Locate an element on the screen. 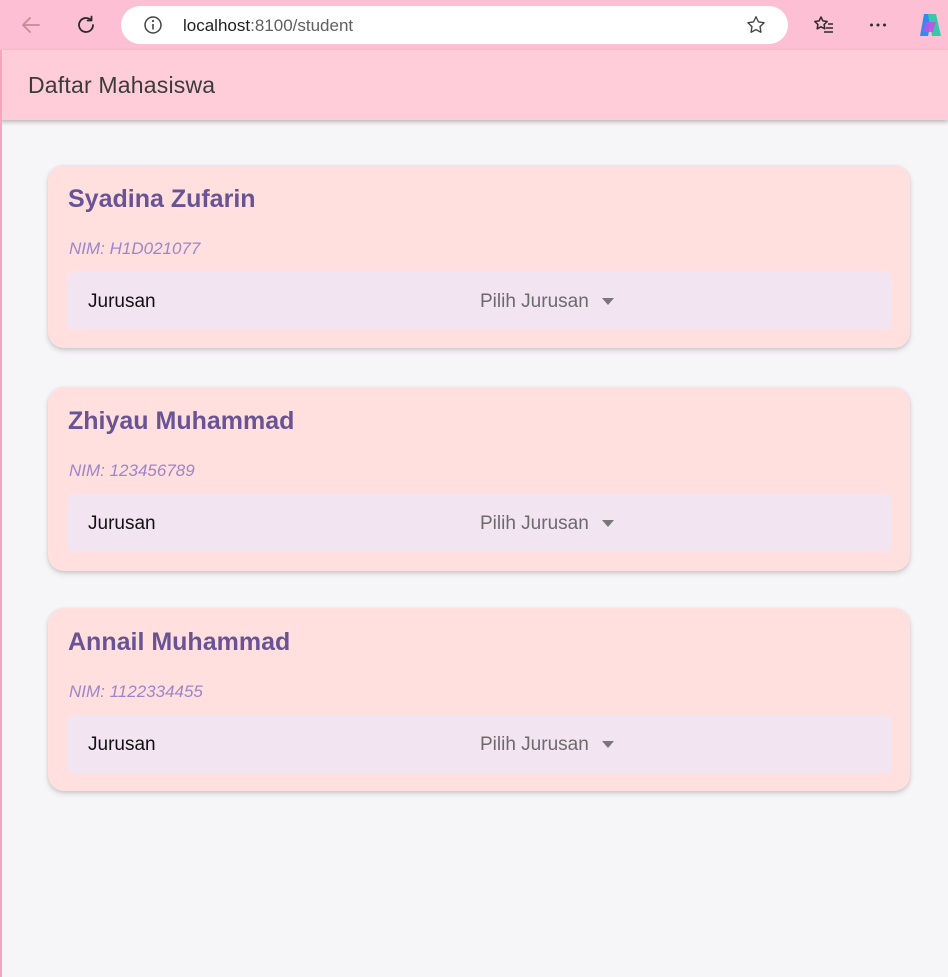 The image size is (948, 977). more-button is located at coordinates (878, 25).